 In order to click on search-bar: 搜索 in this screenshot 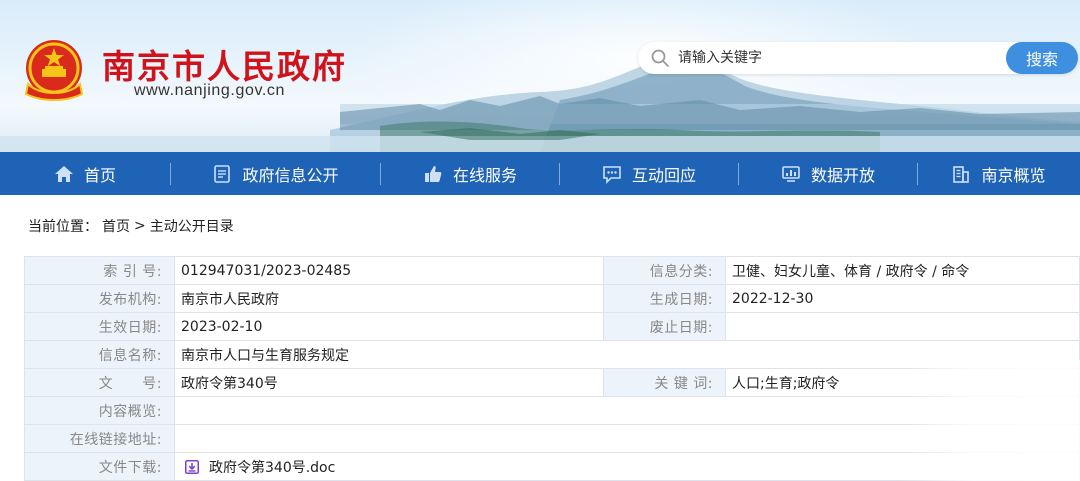, I will do `click(858, 58)`.